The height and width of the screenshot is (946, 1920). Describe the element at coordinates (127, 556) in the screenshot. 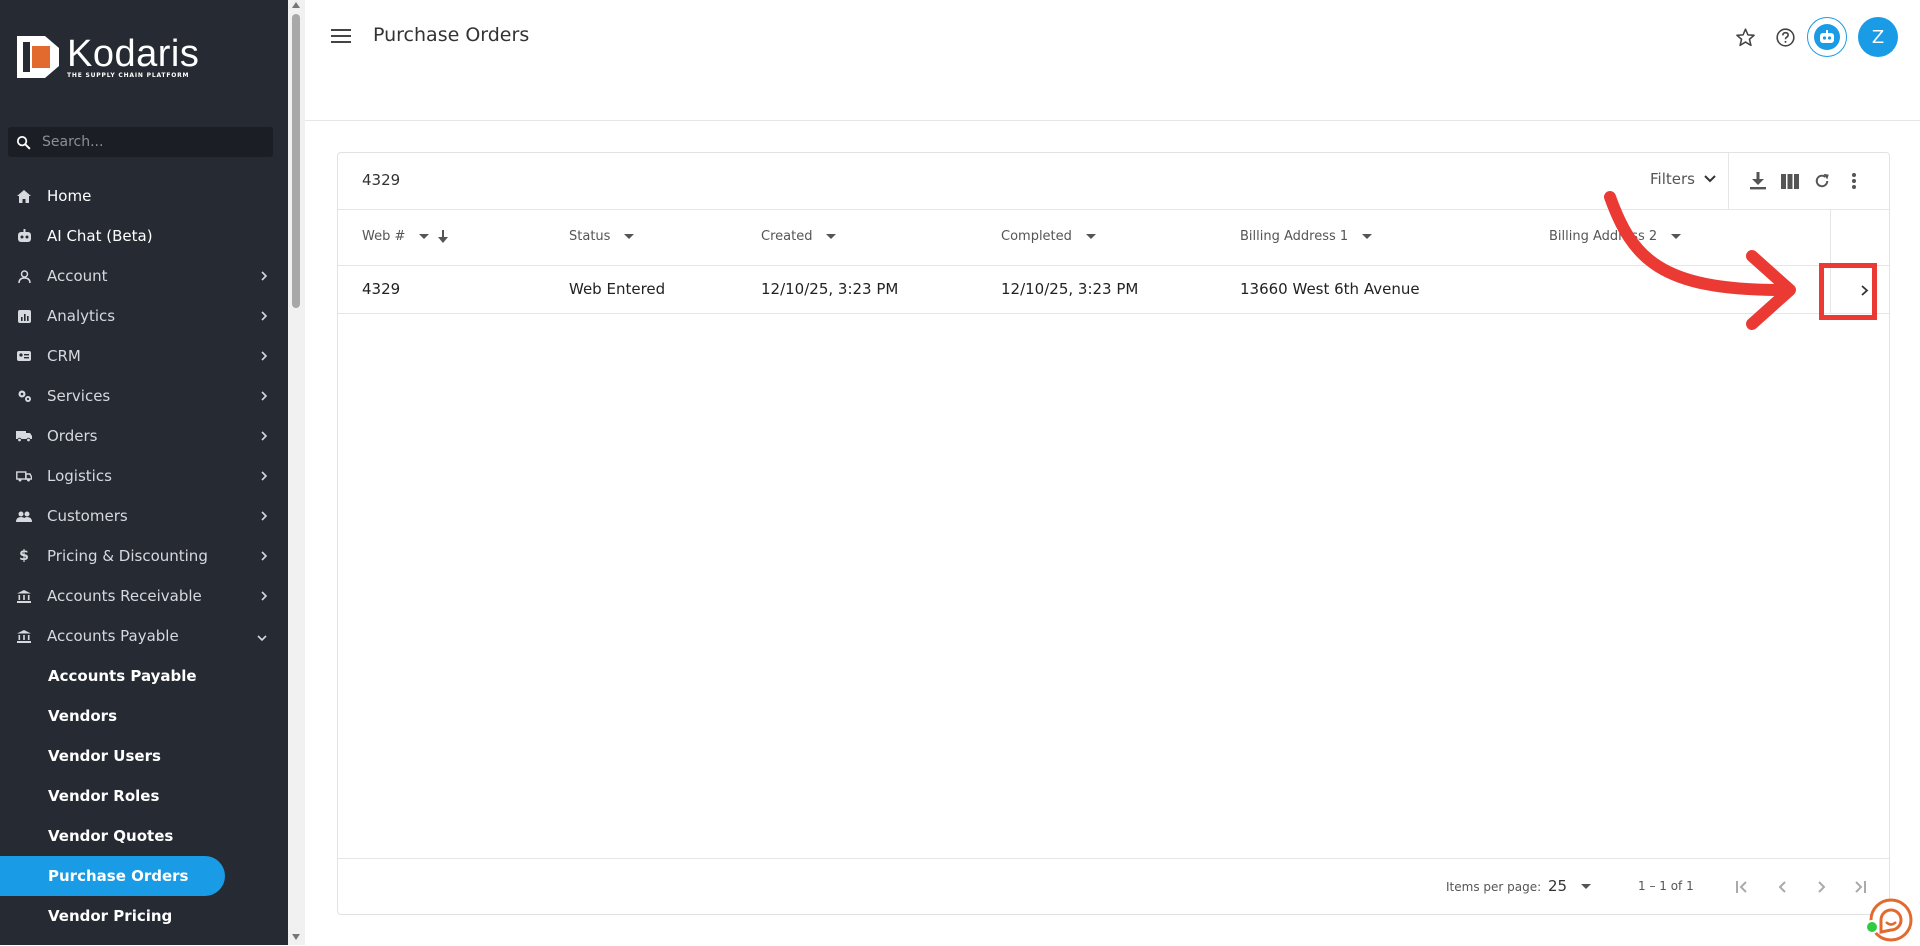

I see `sidebar-item-label: Pricing & Discounting` at that location.